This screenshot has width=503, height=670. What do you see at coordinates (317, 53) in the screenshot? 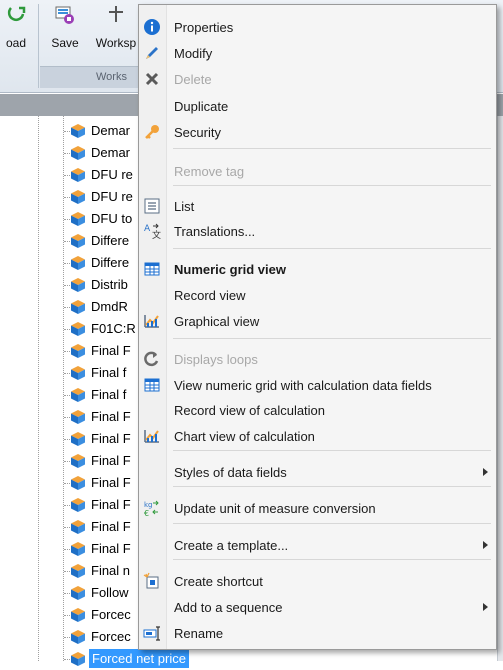
I see `menu-item-modify: Modify` at bounding box center [317, 53].